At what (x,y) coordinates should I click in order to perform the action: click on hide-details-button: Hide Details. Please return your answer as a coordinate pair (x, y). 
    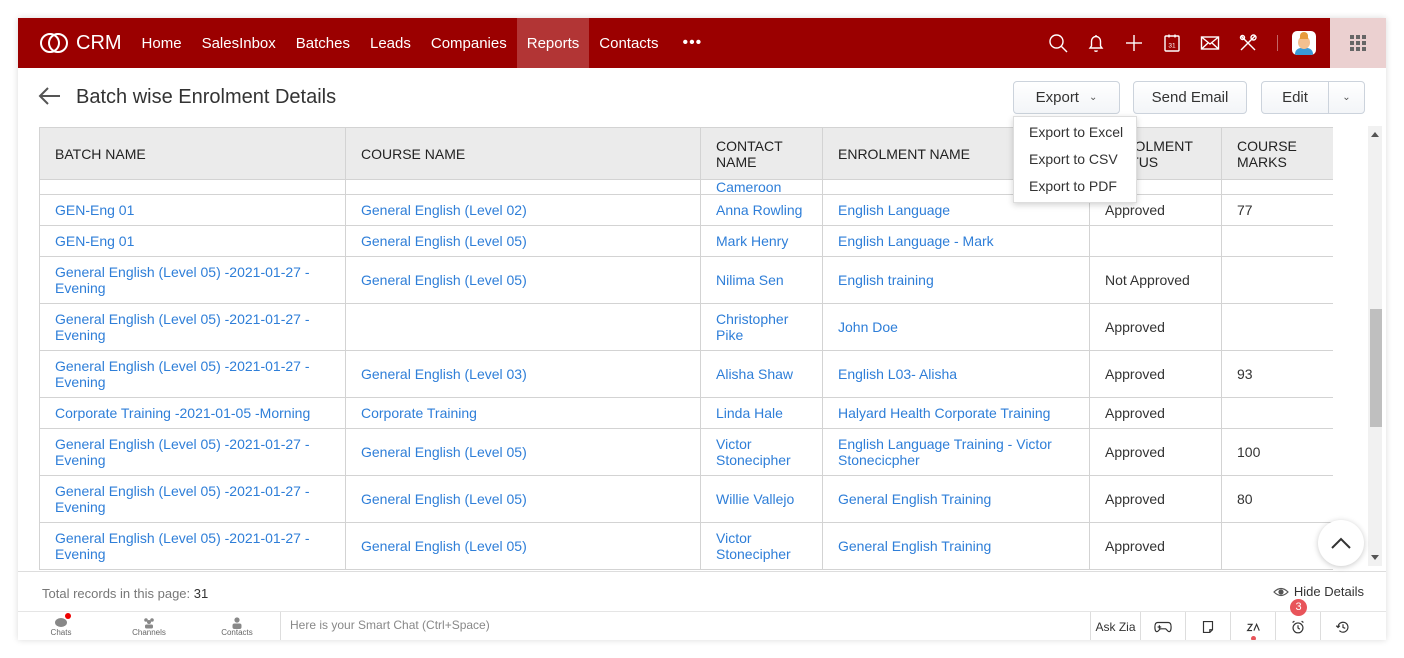
    Looking at the image, I should click on (1318, 591).